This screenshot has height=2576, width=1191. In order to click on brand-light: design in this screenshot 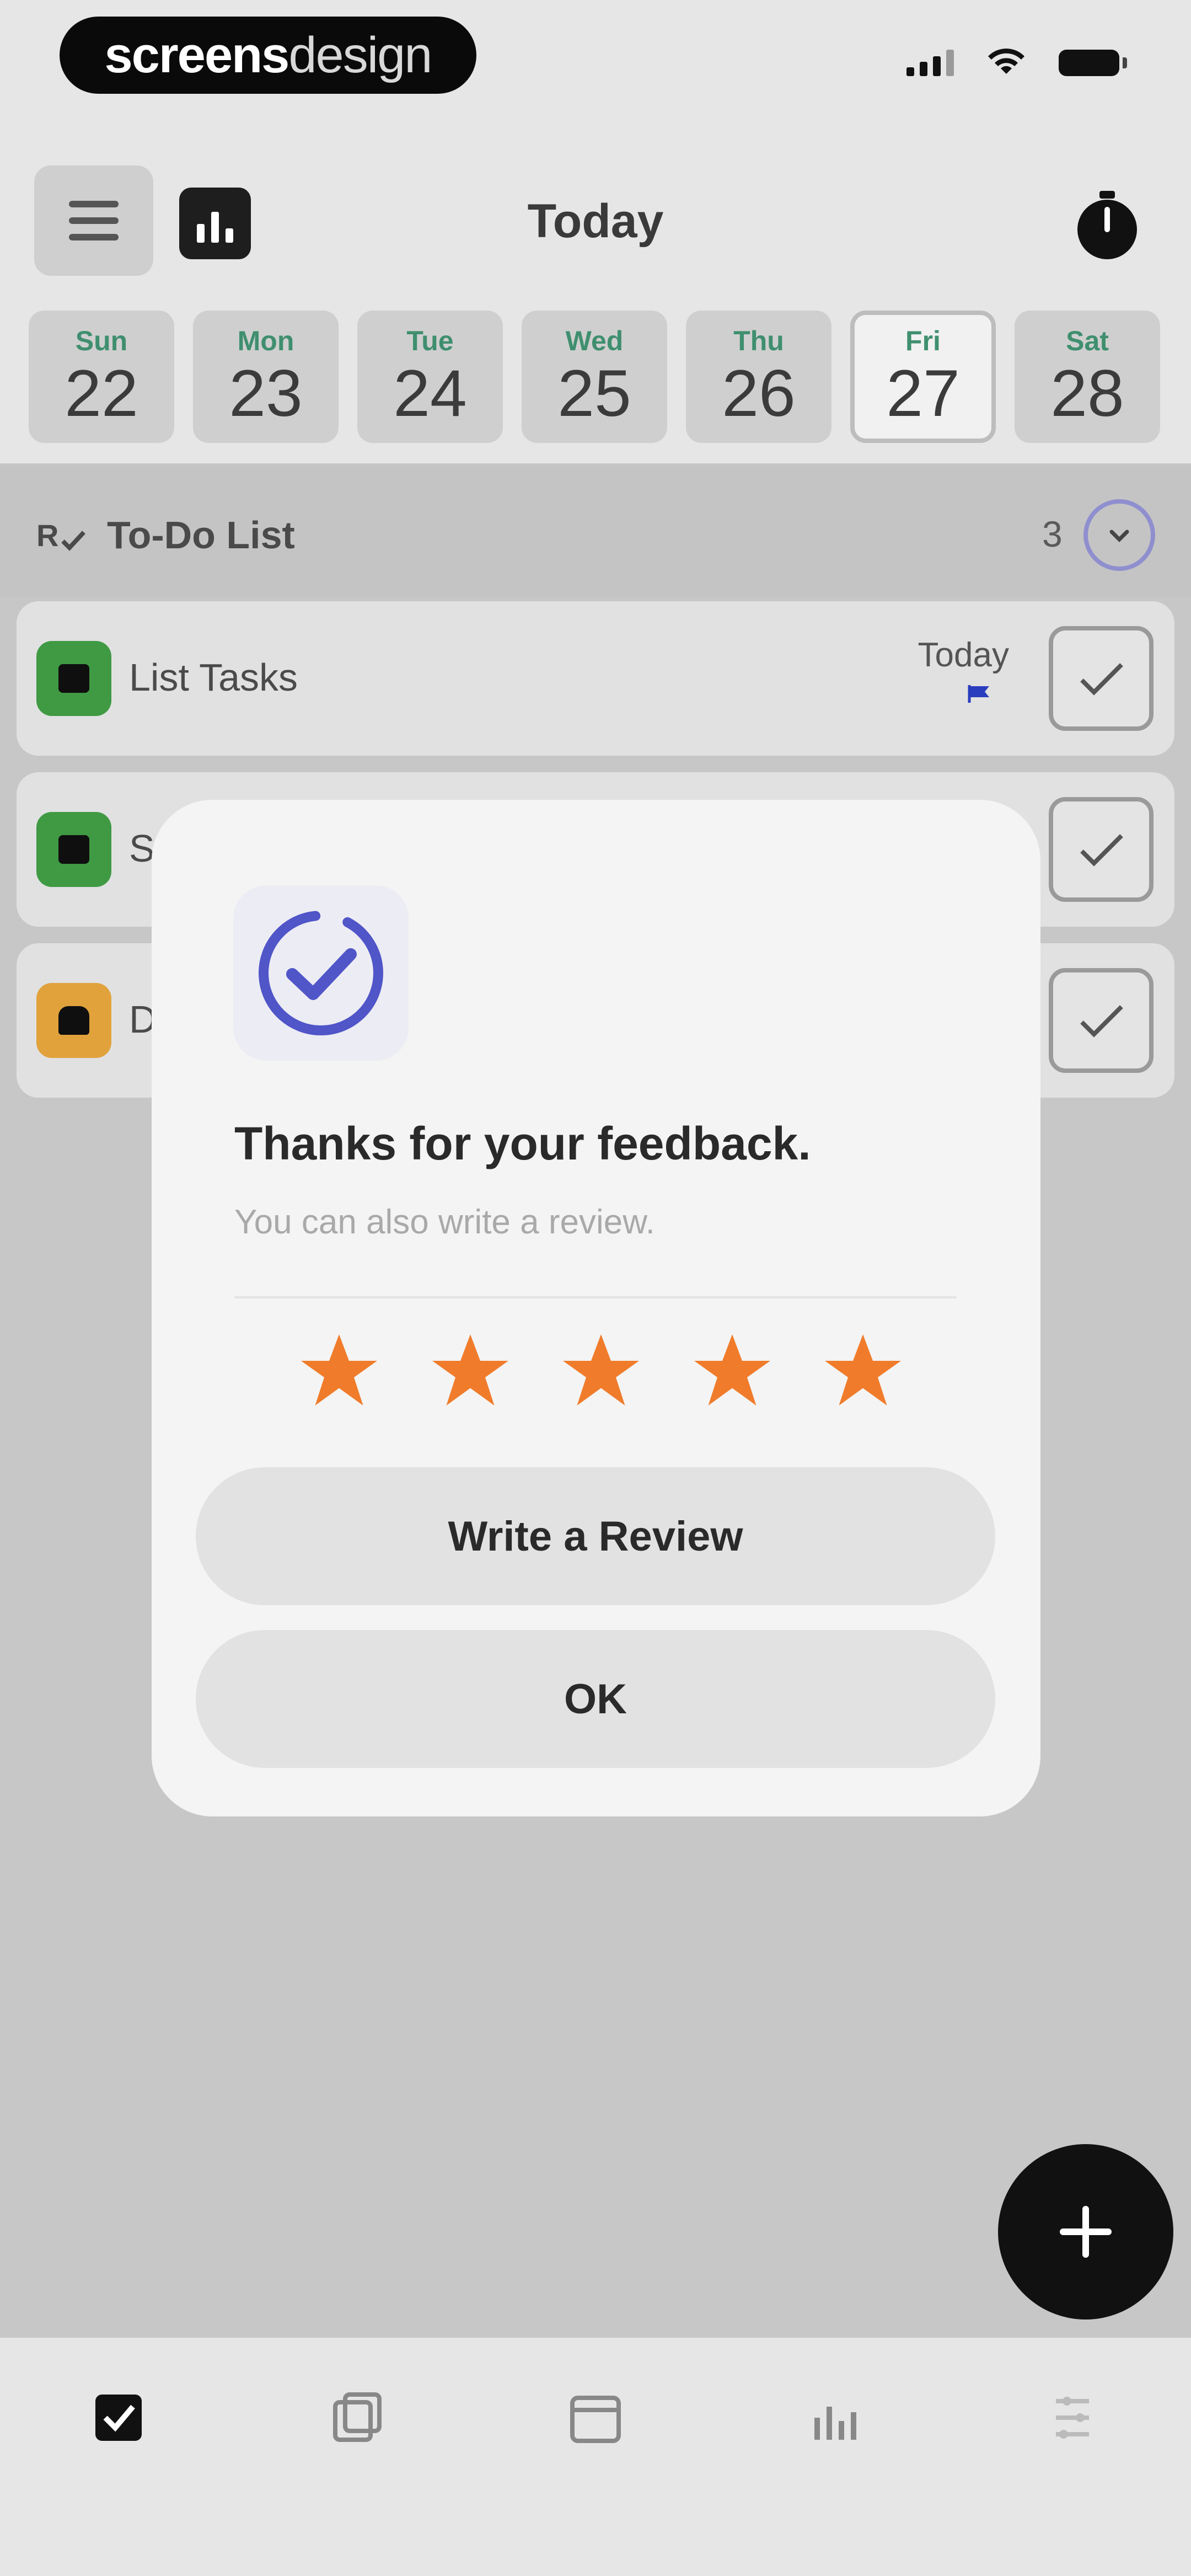, I will do `click(360, 54)`.